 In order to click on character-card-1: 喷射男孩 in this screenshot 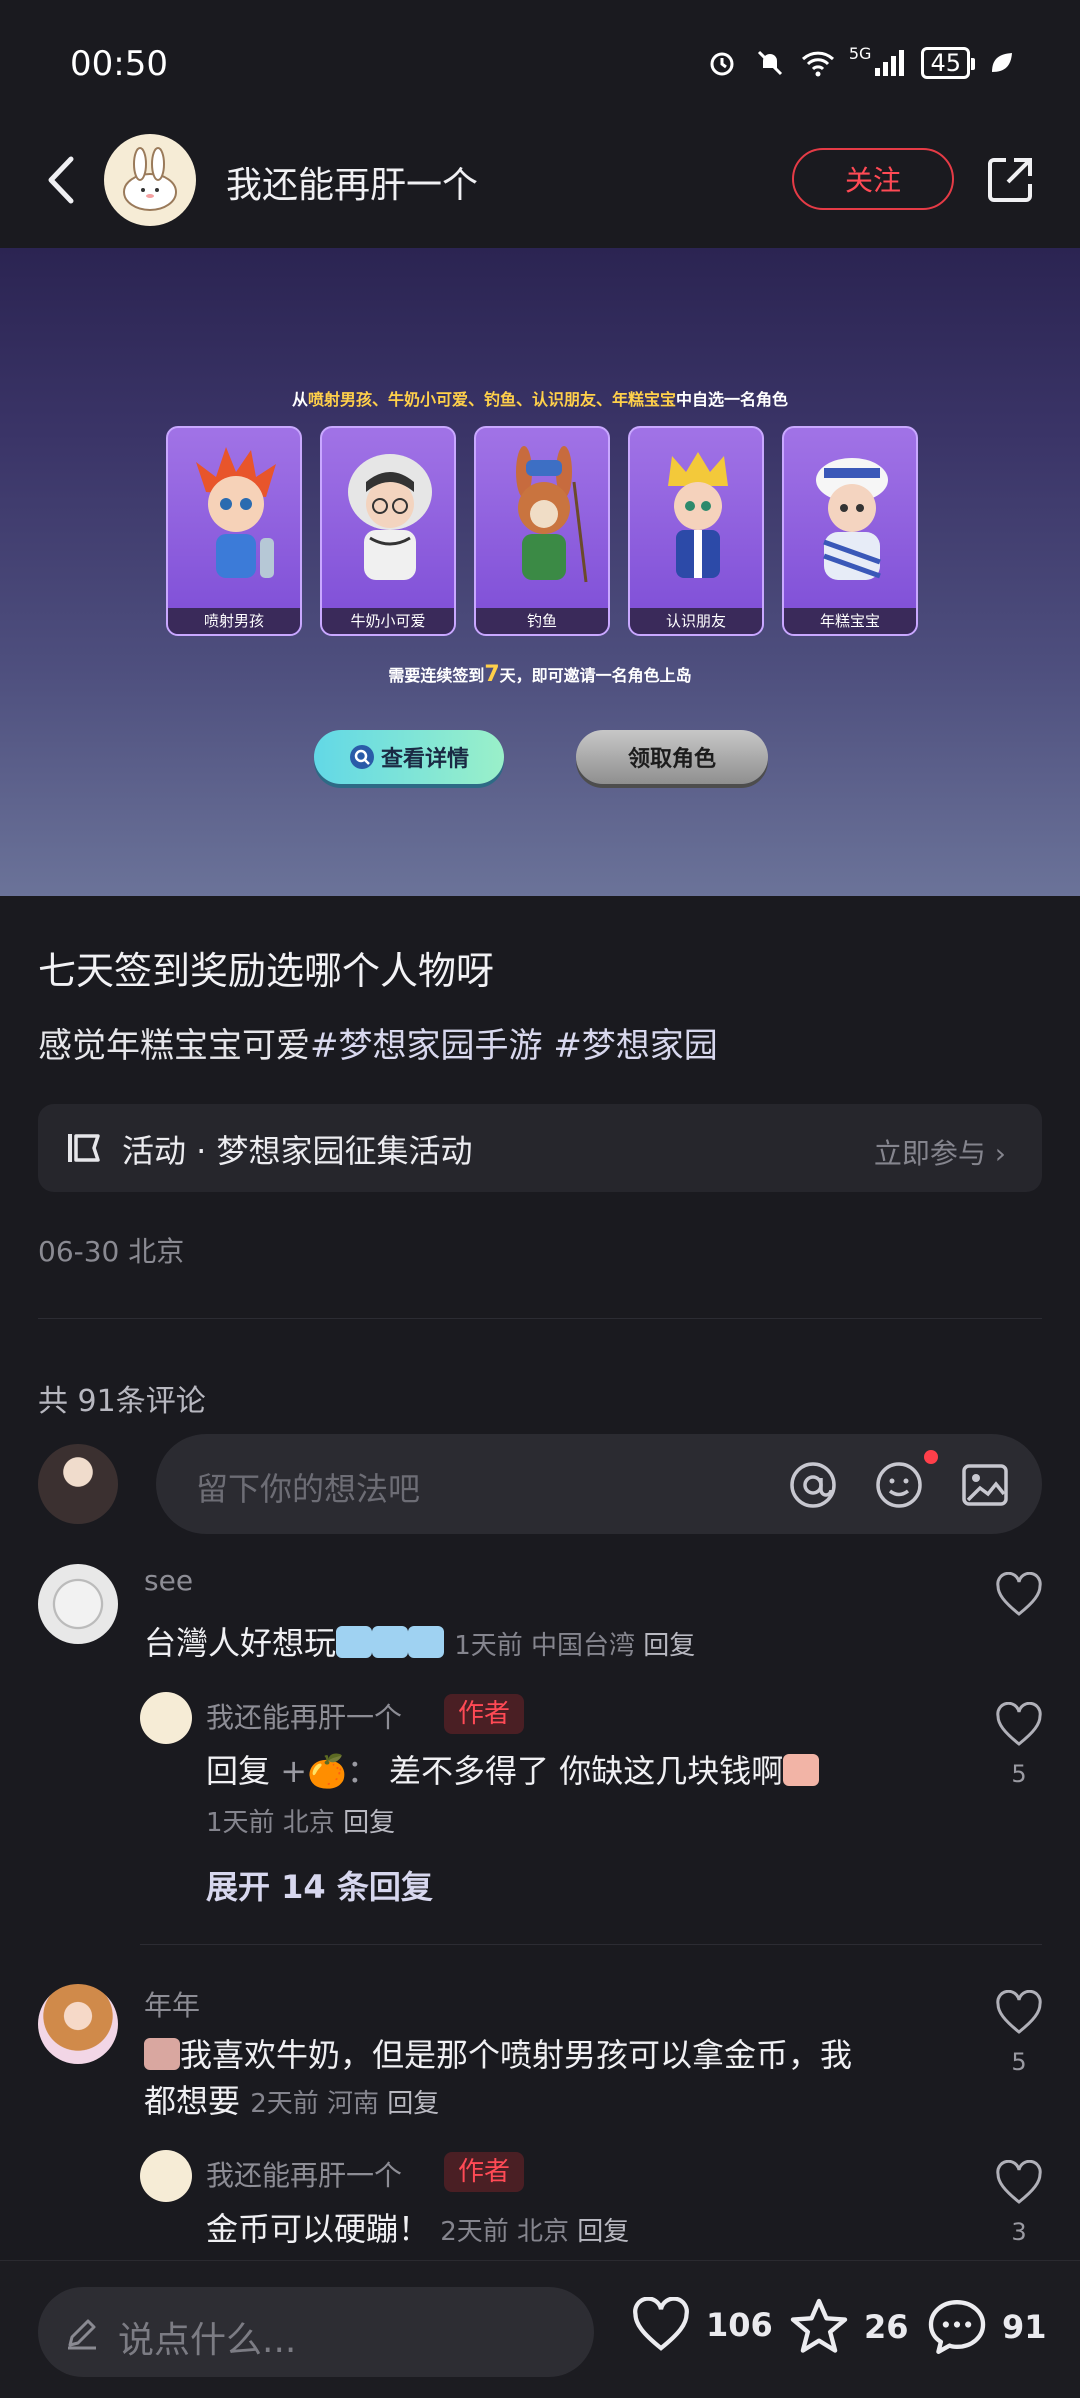, I will do `click(234, 531)`.